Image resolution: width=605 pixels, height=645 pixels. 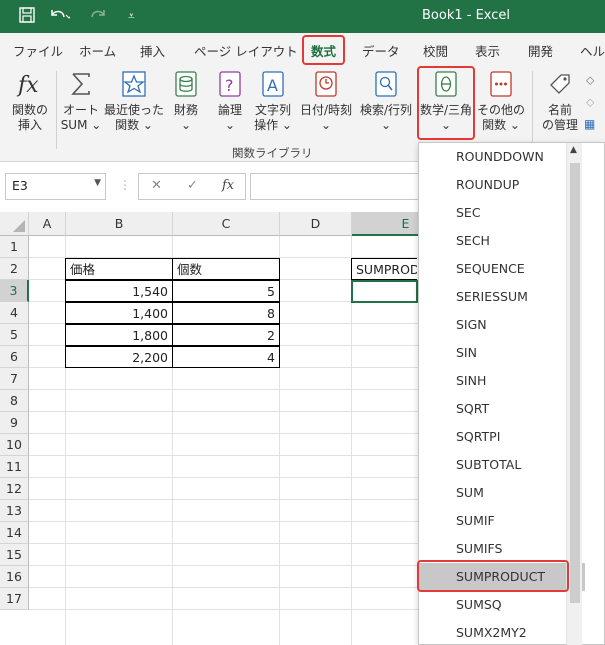 I want to click on tab-insert: 挿入, so click(x=152, y=50).